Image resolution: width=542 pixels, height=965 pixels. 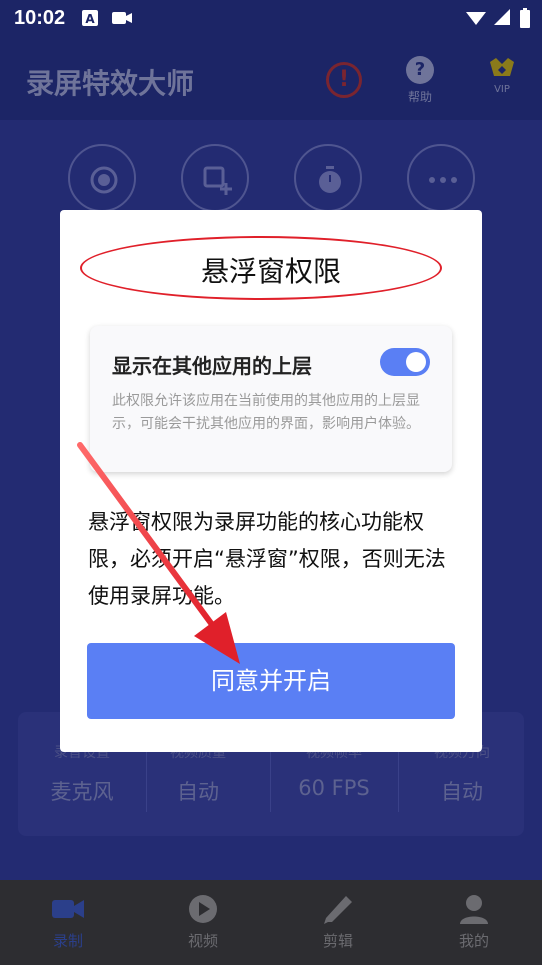 What do you see at coordinates (203, 909) in the screenshot?
I see `play-icon` at bounding box center [203, 909].